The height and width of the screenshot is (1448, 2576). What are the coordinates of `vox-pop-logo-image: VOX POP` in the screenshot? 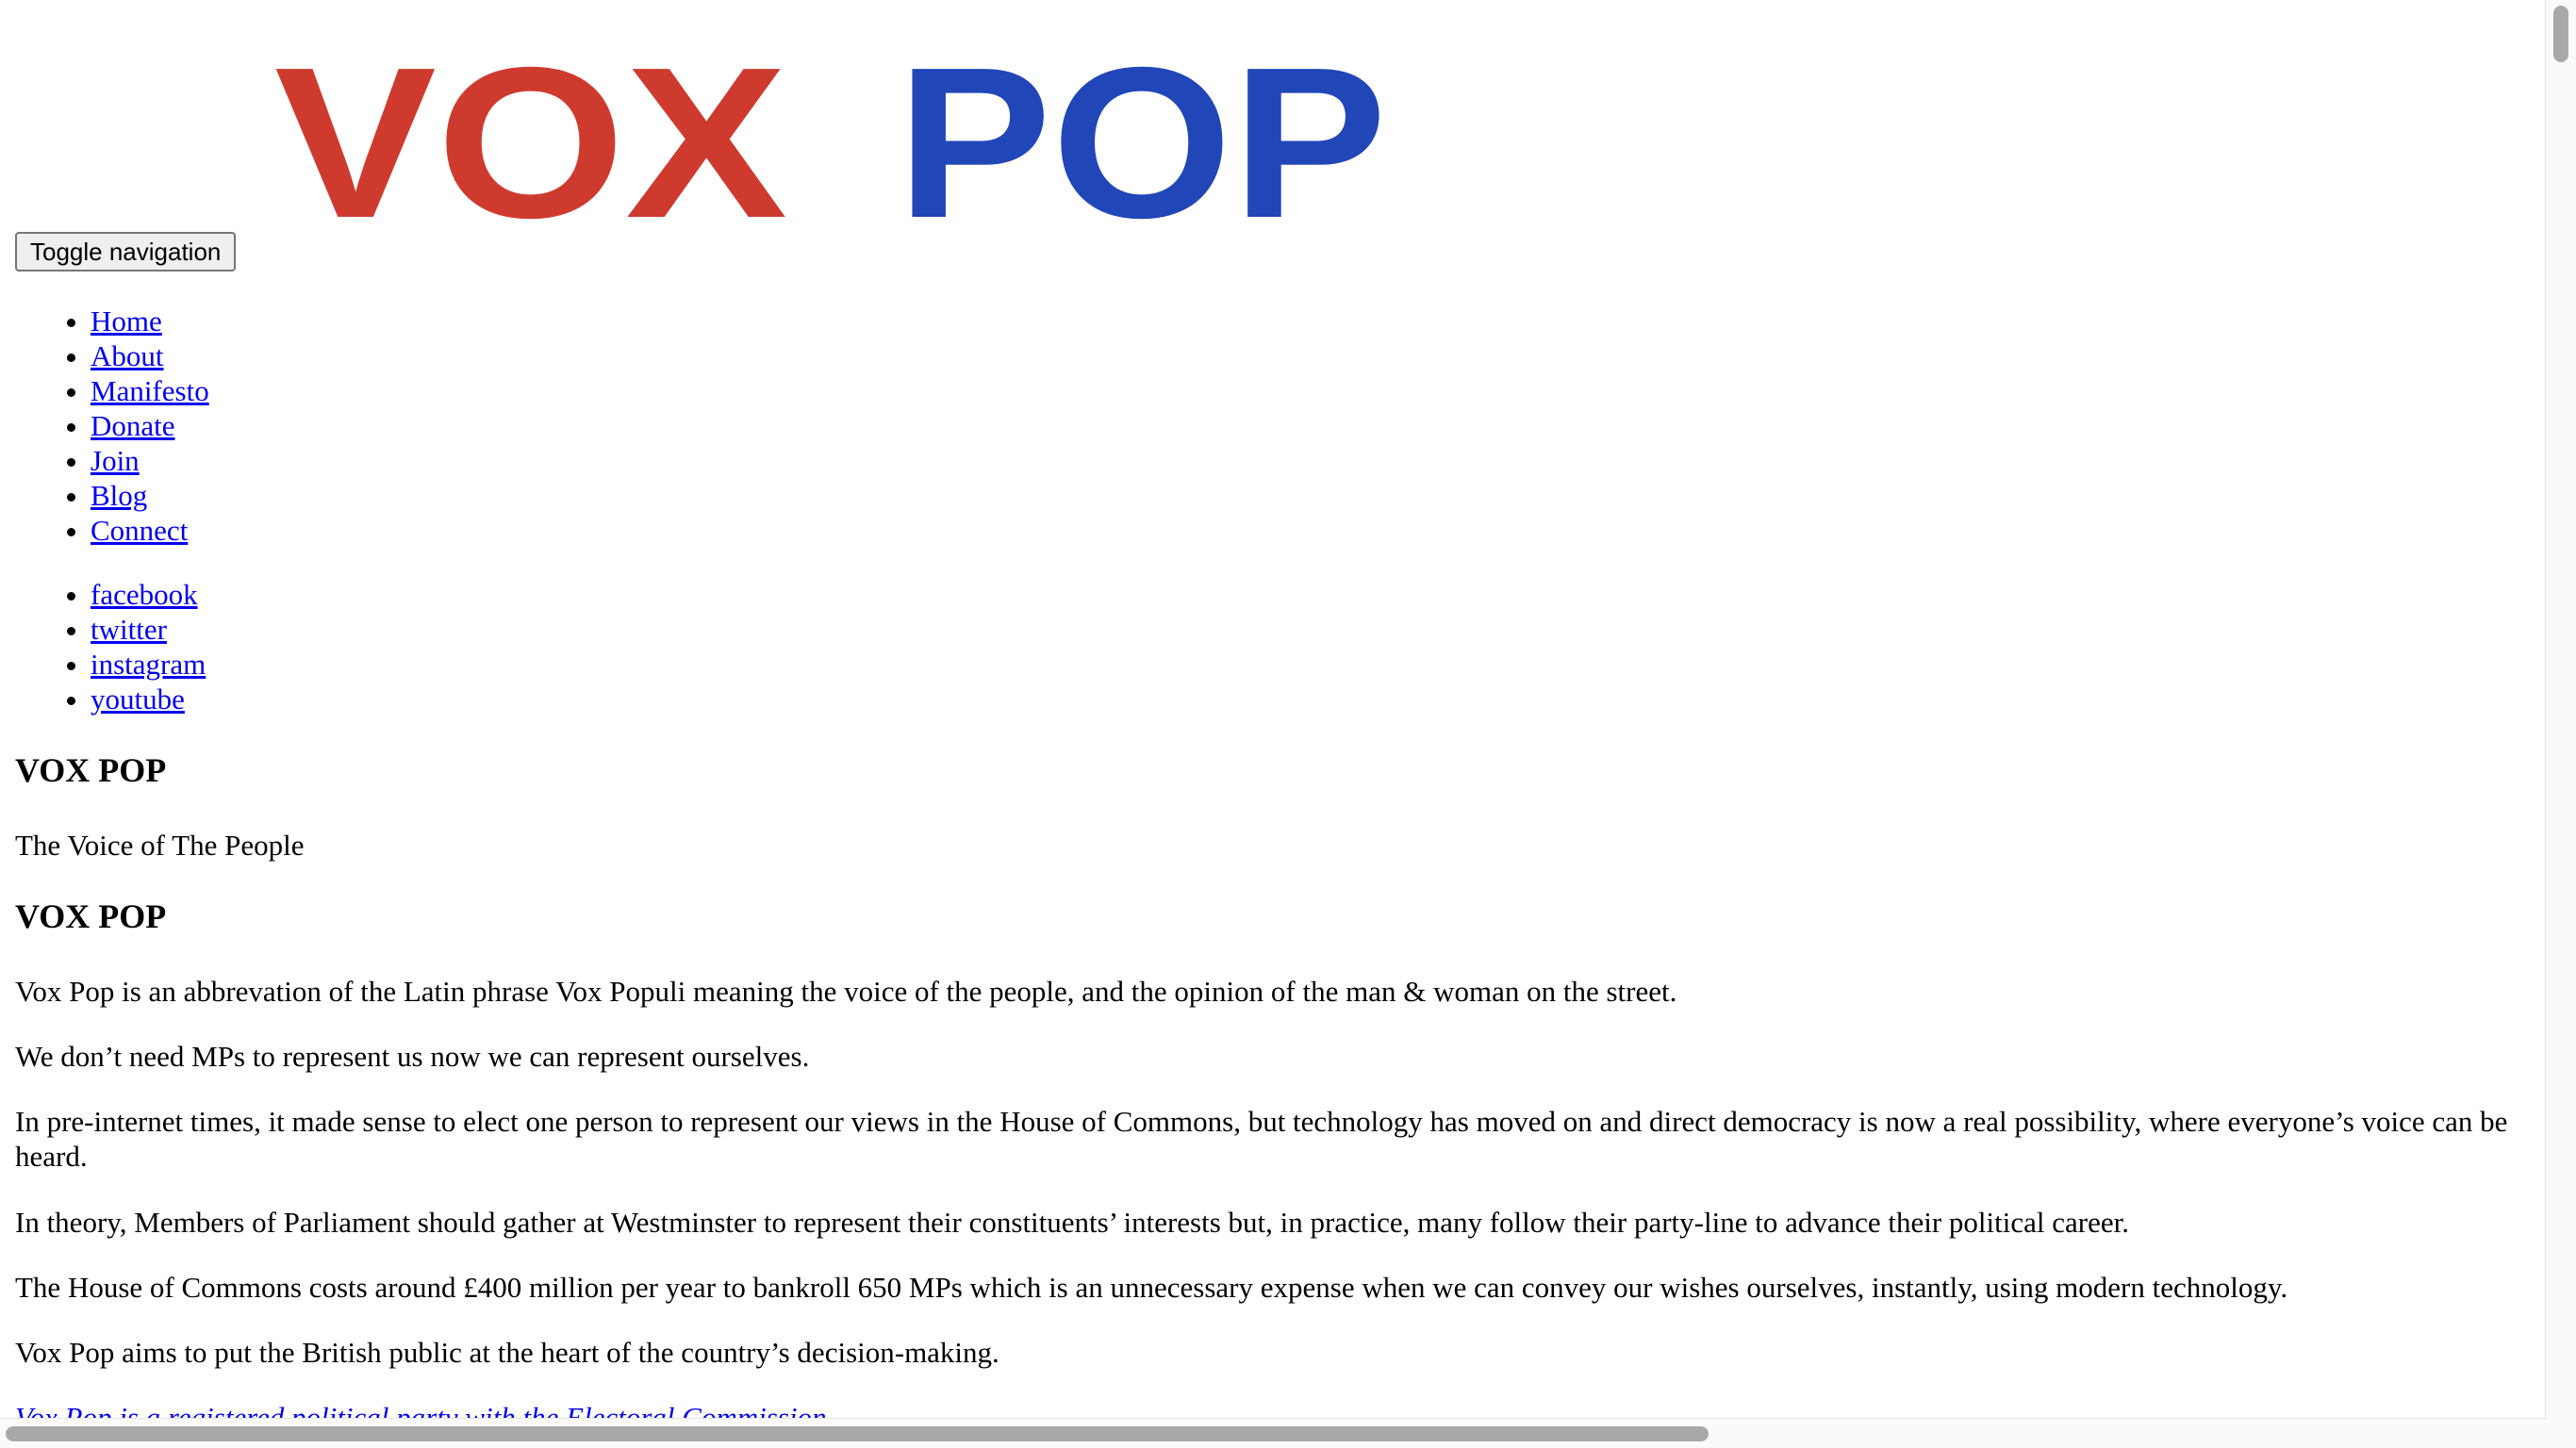 It's located at (830, 142).